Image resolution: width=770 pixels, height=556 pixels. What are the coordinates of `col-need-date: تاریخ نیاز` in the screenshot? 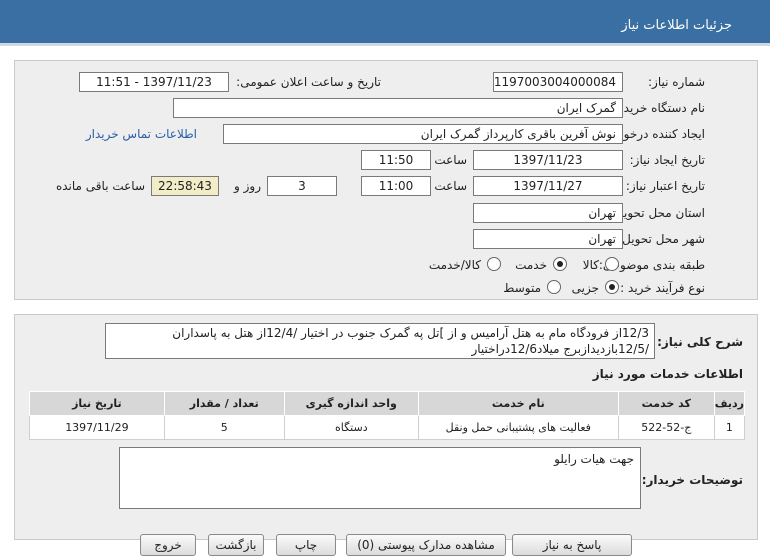 It's located at (97, 403).